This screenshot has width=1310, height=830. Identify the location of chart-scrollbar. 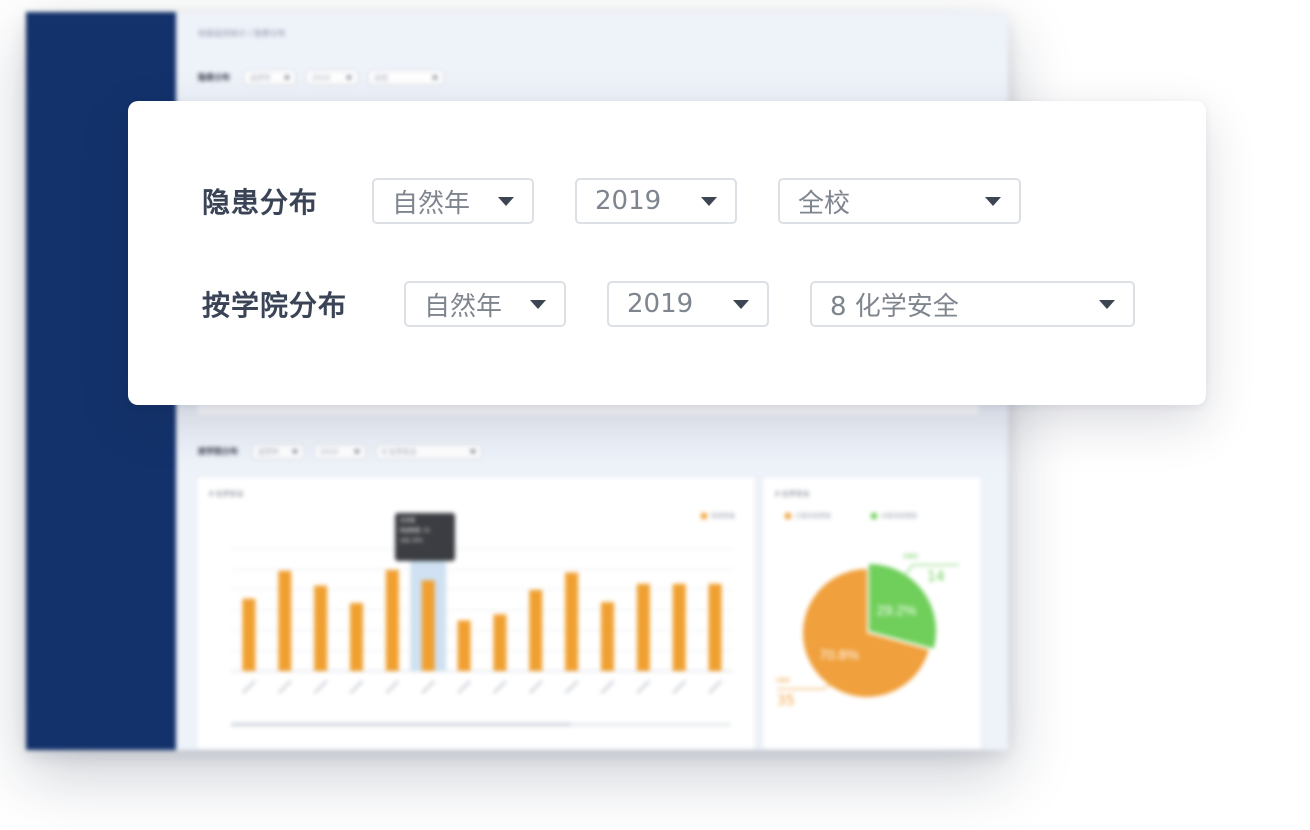
(481, 724).